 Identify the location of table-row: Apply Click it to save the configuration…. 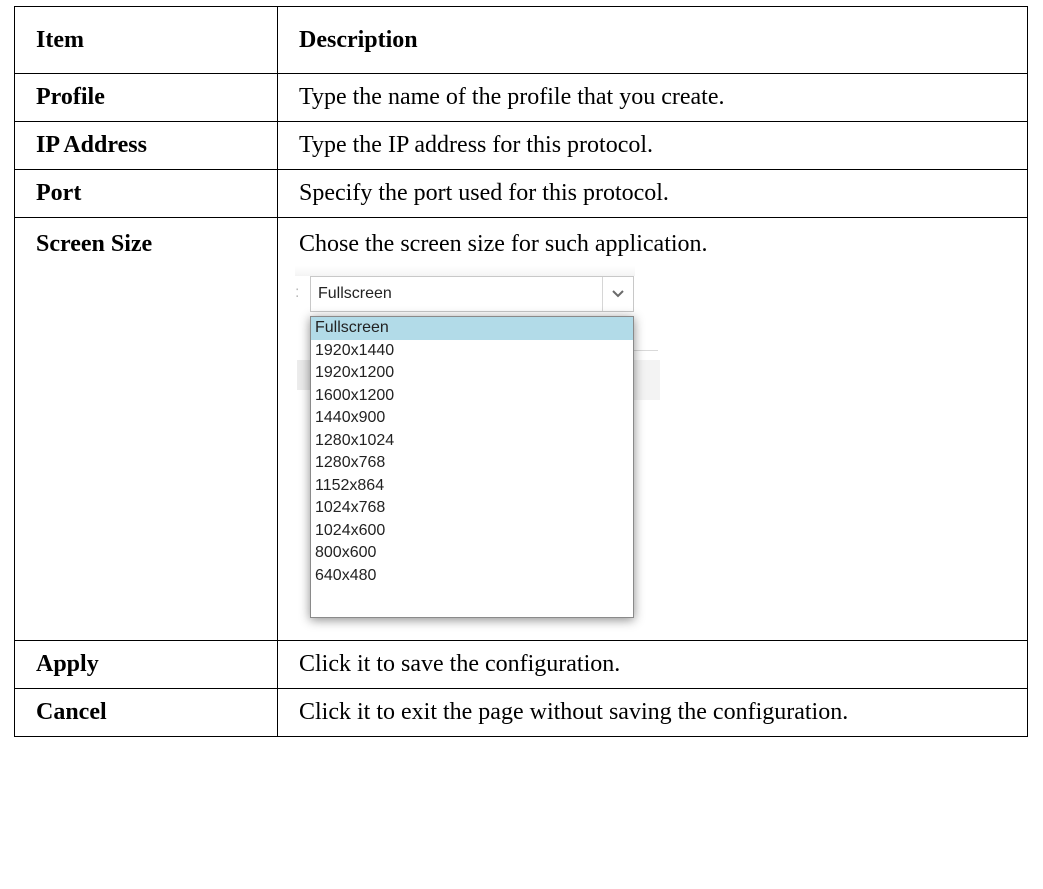
(521, 664).